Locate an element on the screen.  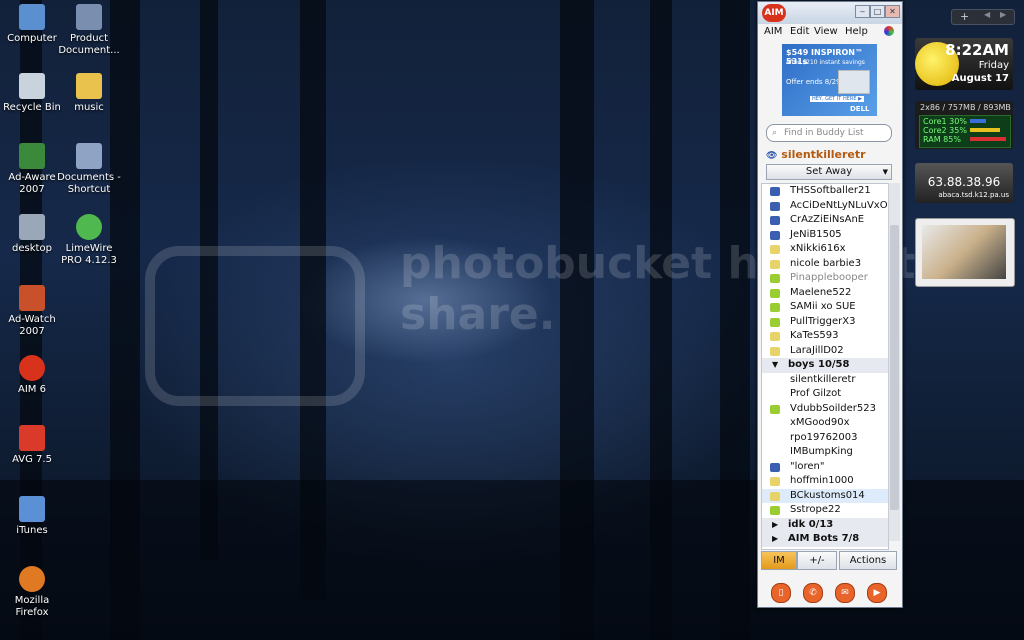
buddy-list-item: IMBumpKing is located at coordinates (825, 452).